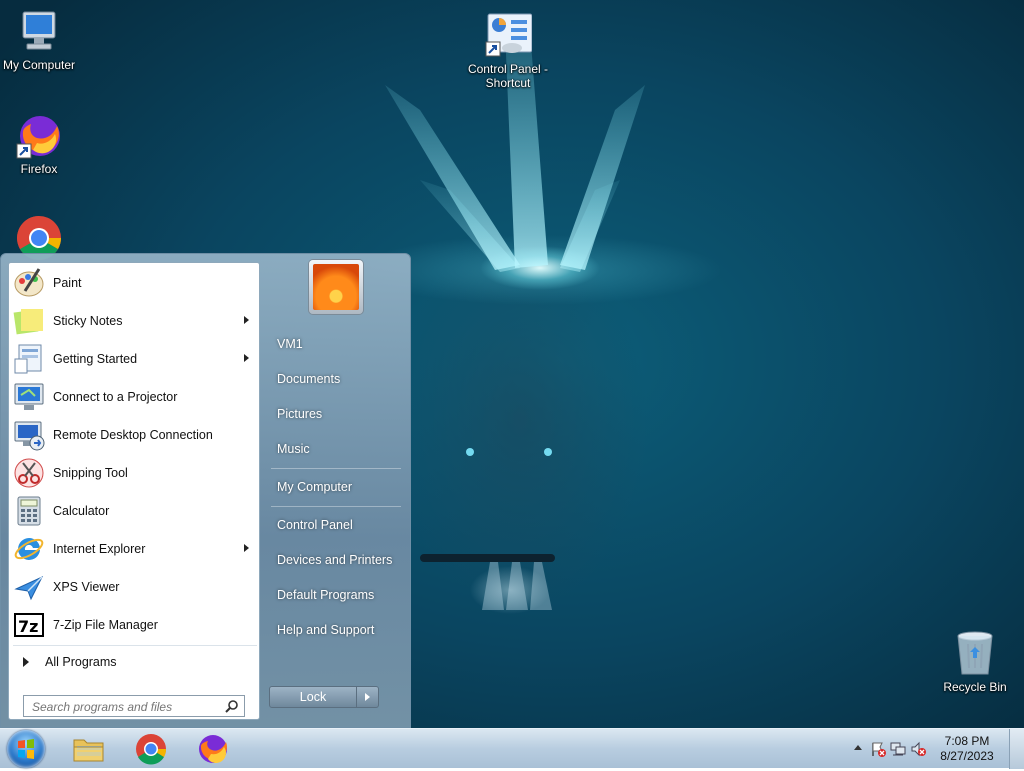  What do you see at coordinates (29, 587) in the screenshot?
I see `xps-viewer-icon` at bounding box center [29, 587].